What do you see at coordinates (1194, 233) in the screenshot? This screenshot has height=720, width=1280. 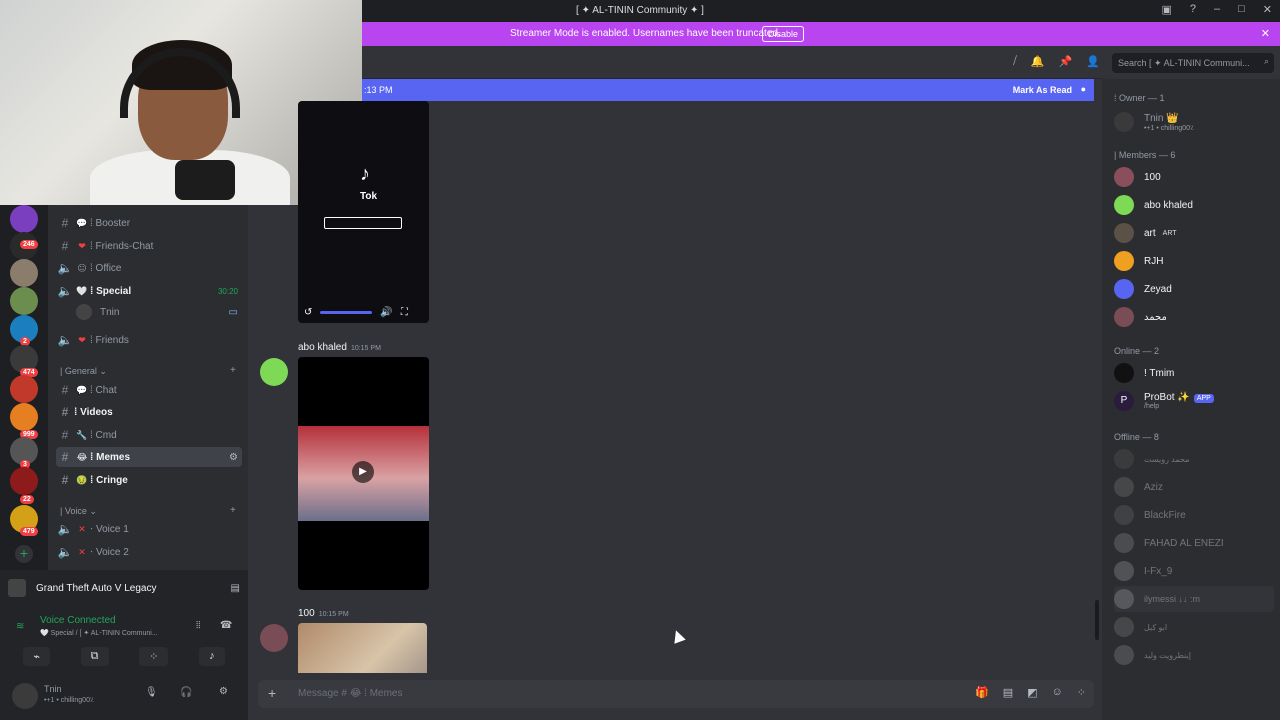 I see `member-item: art ART` at bounding box center [1194, 233].